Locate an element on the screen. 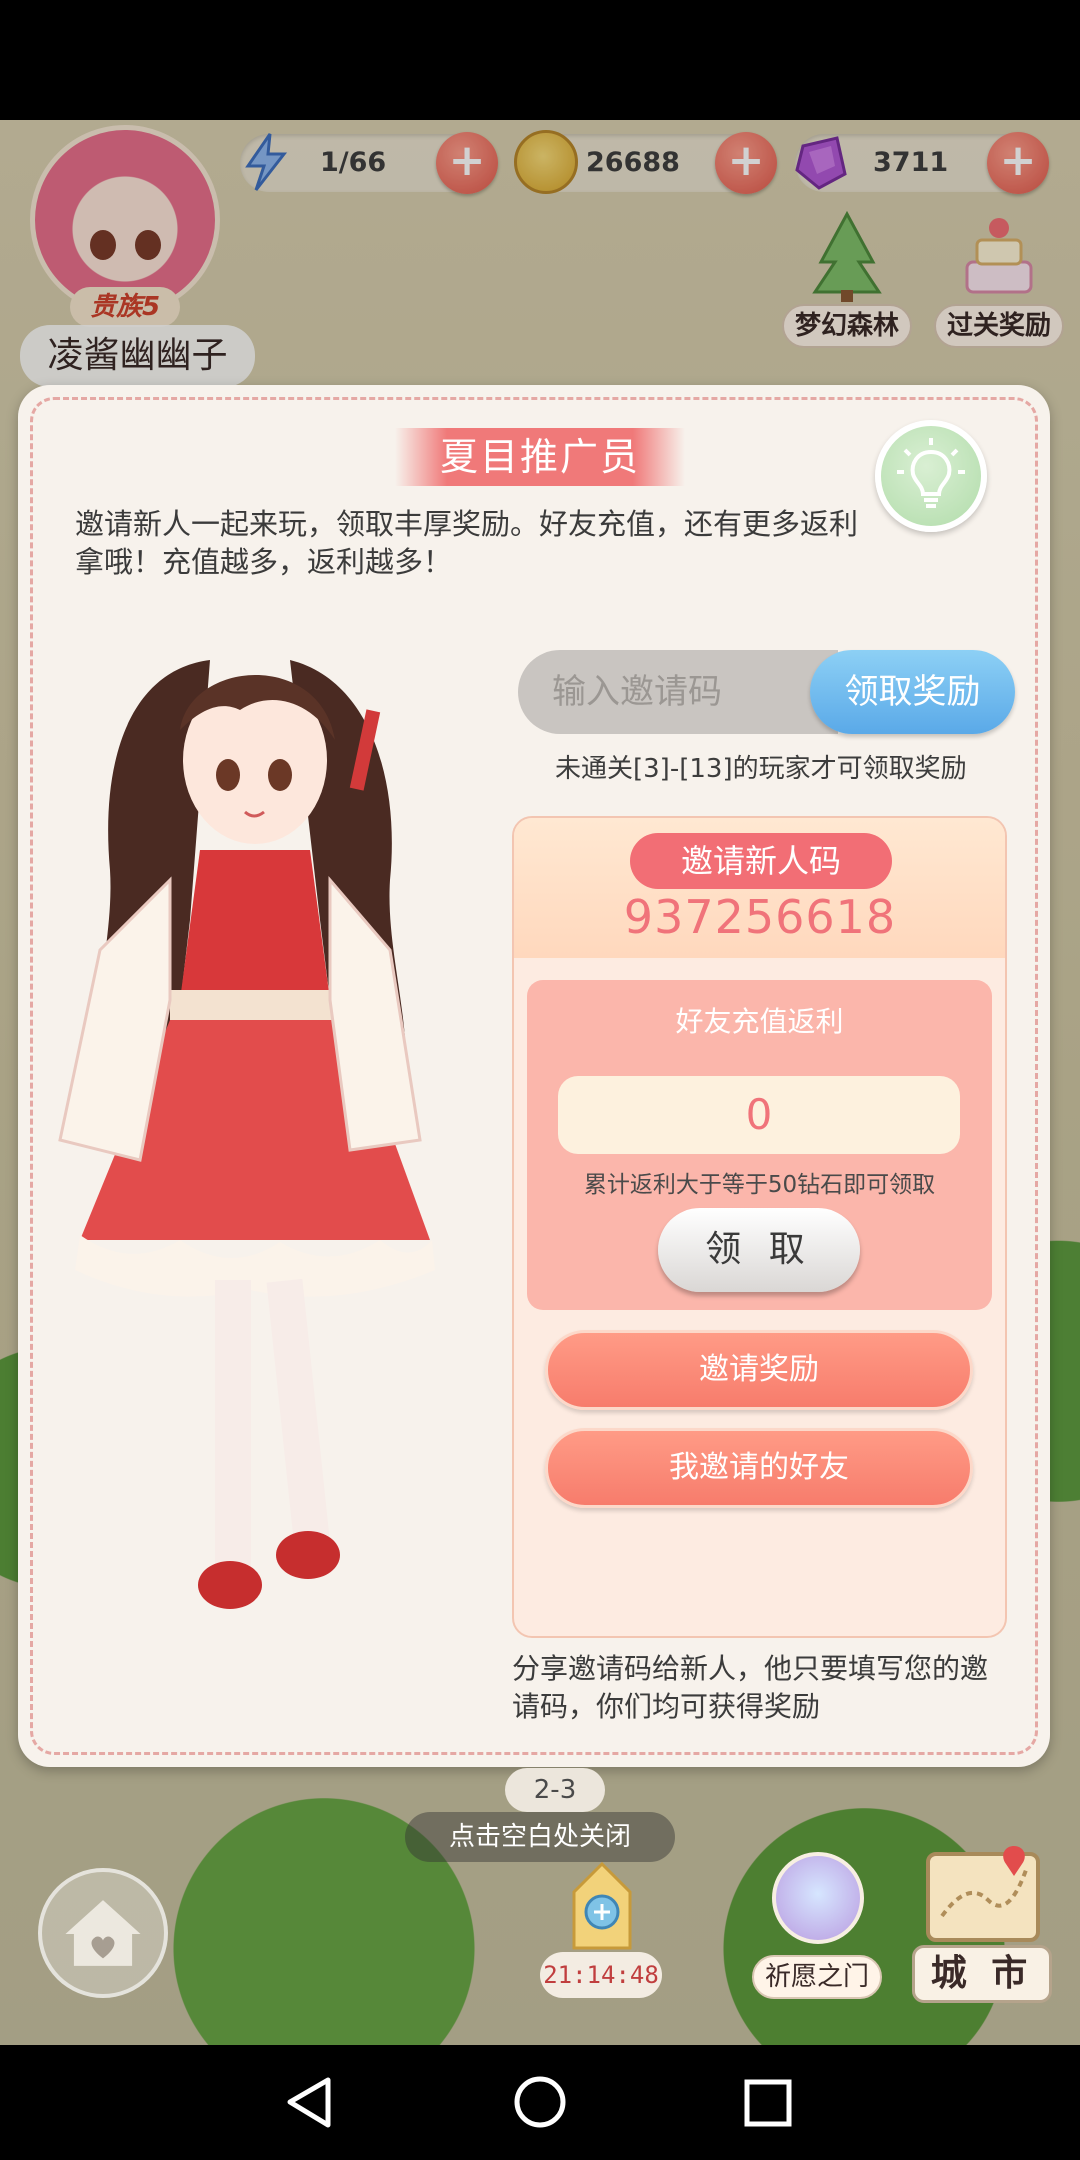  rebate-title: 好友充值返利 is located at coordinates (759, 1021).